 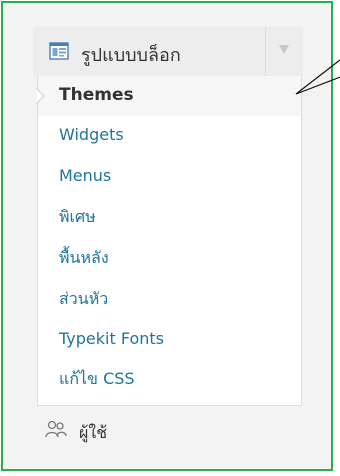 I want to click on users-menu-item: ผู้ใช้, so click(x=167, y=430).